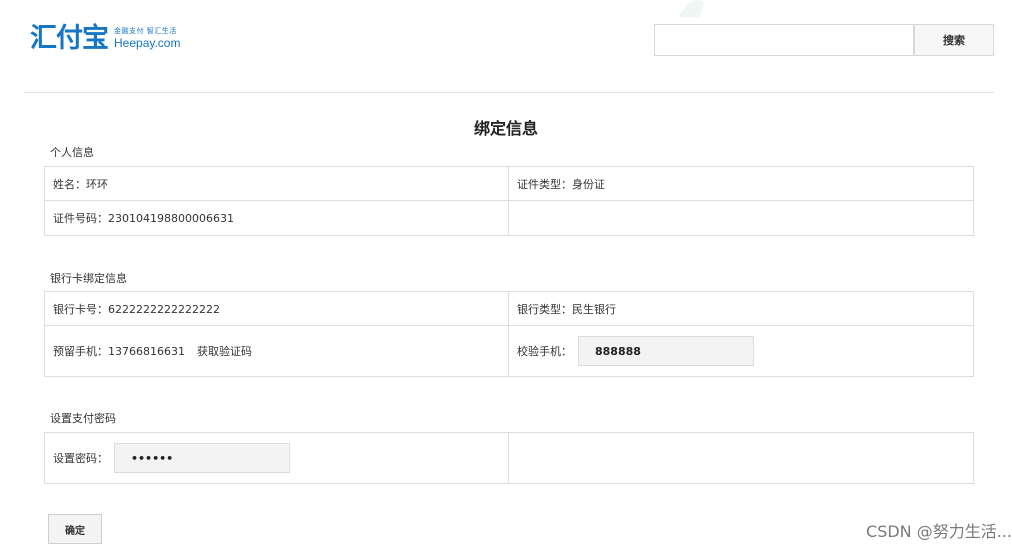 The image size is (1012, 551). I want to click on section-label-password: 设置支付密码, so click(83, 418).